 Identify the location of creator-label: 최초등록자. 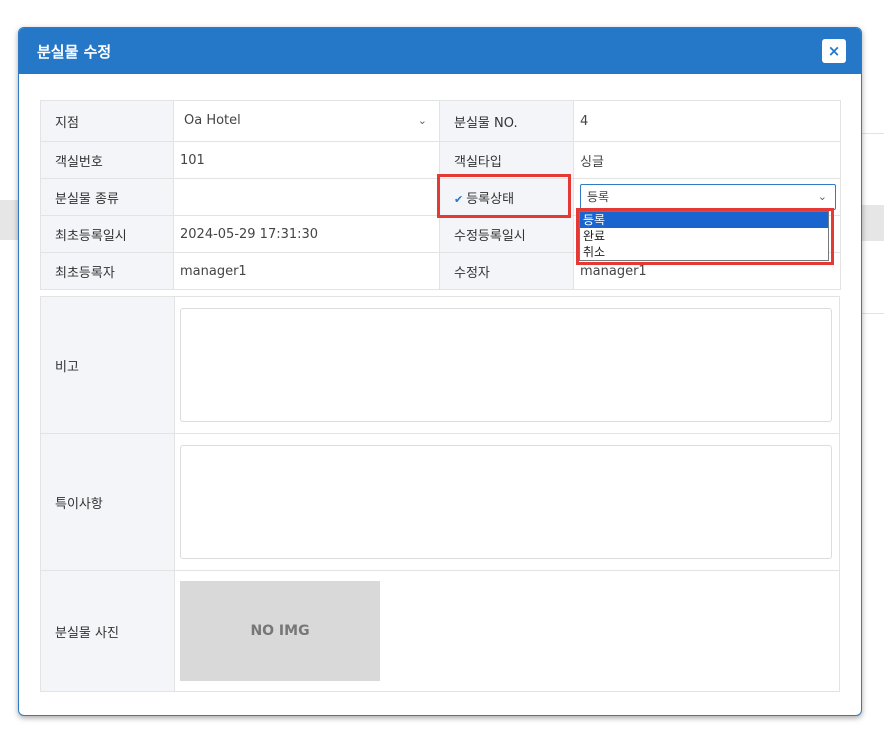
(107, 271).